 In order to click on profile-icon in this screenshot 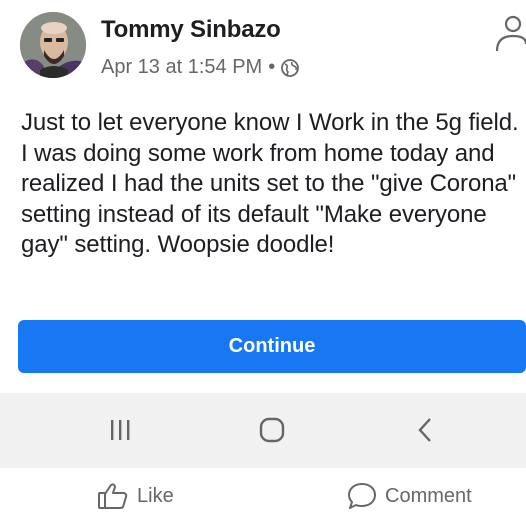, I will do `click(509, 33)`.